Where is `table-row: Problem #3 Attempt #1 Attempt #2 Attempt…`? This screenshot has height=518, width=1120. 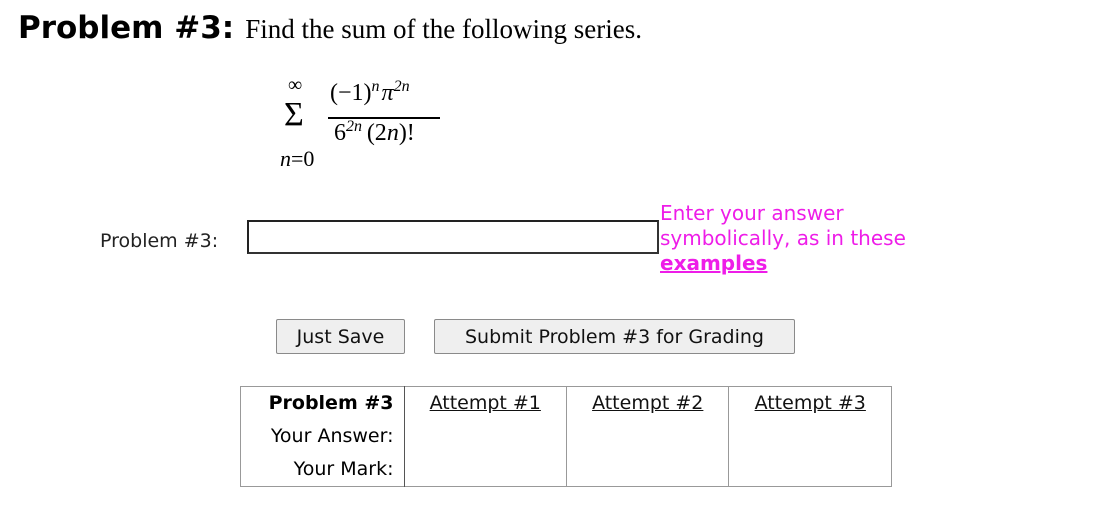
table-row: Problem #3 Attempt #1 Attempt #2 Attempt… is located at coordinates (566, 403).